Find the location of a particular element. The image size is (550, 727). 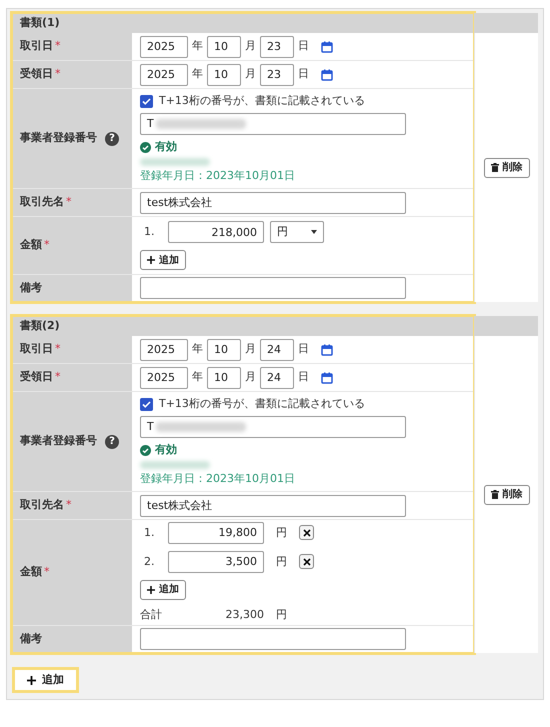

amount-field: 19,800 is located at coordinates (216, 533).